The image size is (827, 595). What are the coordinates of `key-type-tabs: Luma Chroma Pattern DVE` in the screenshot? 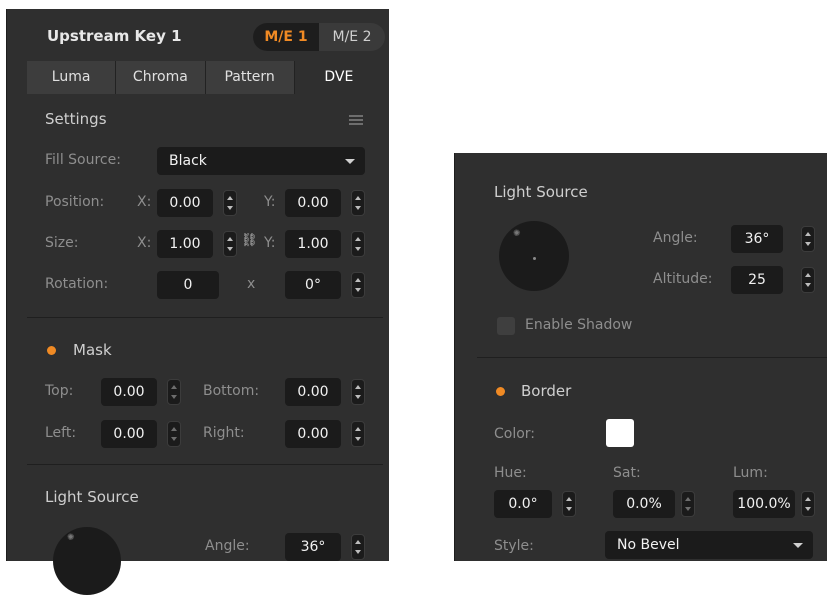 It's located at (205, 77).